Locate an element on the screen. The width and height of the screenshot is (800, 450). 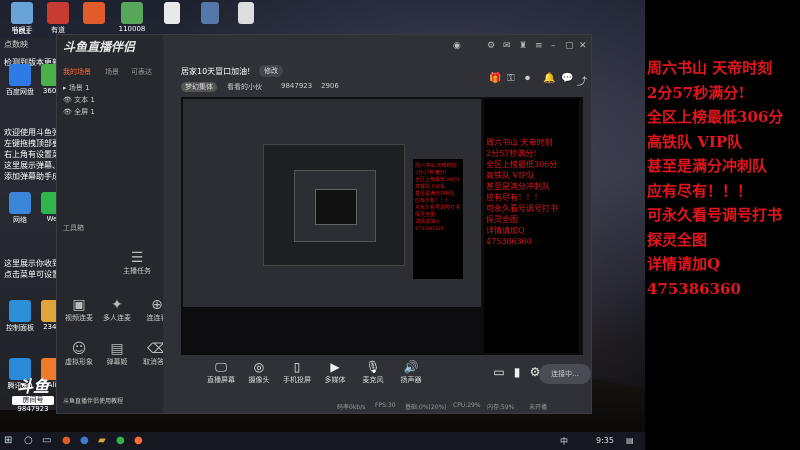
preview-ad-line-4: 高铁队 VIP队 is located at coordinates (510, 175).